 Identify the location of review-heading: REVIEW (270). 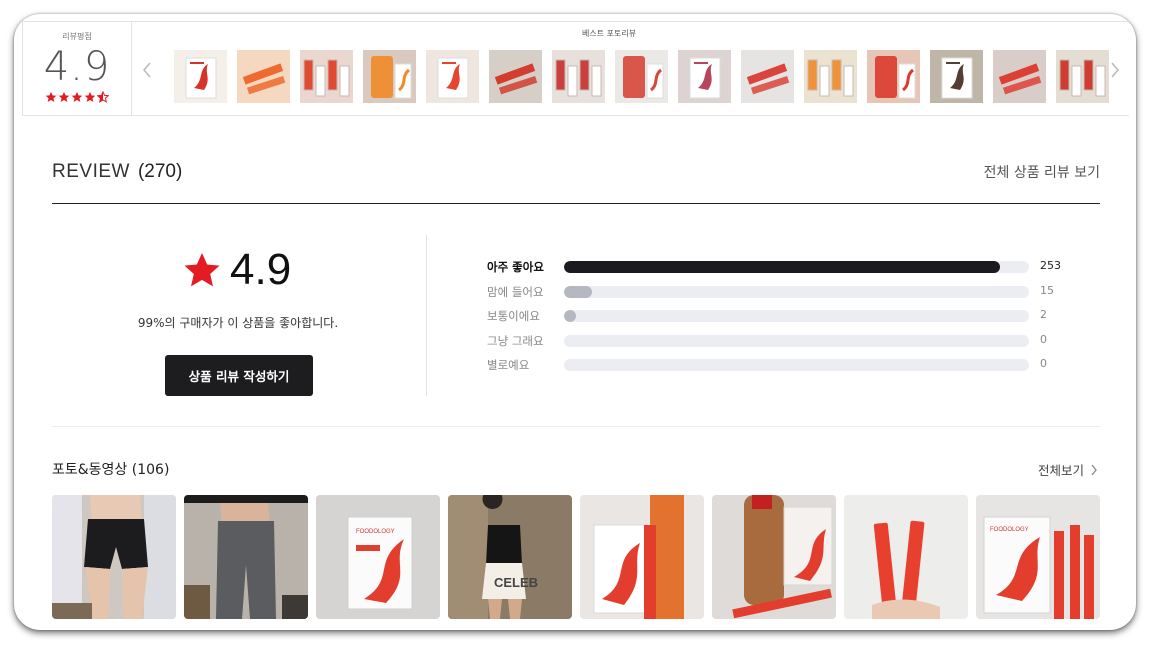
(117, 171).